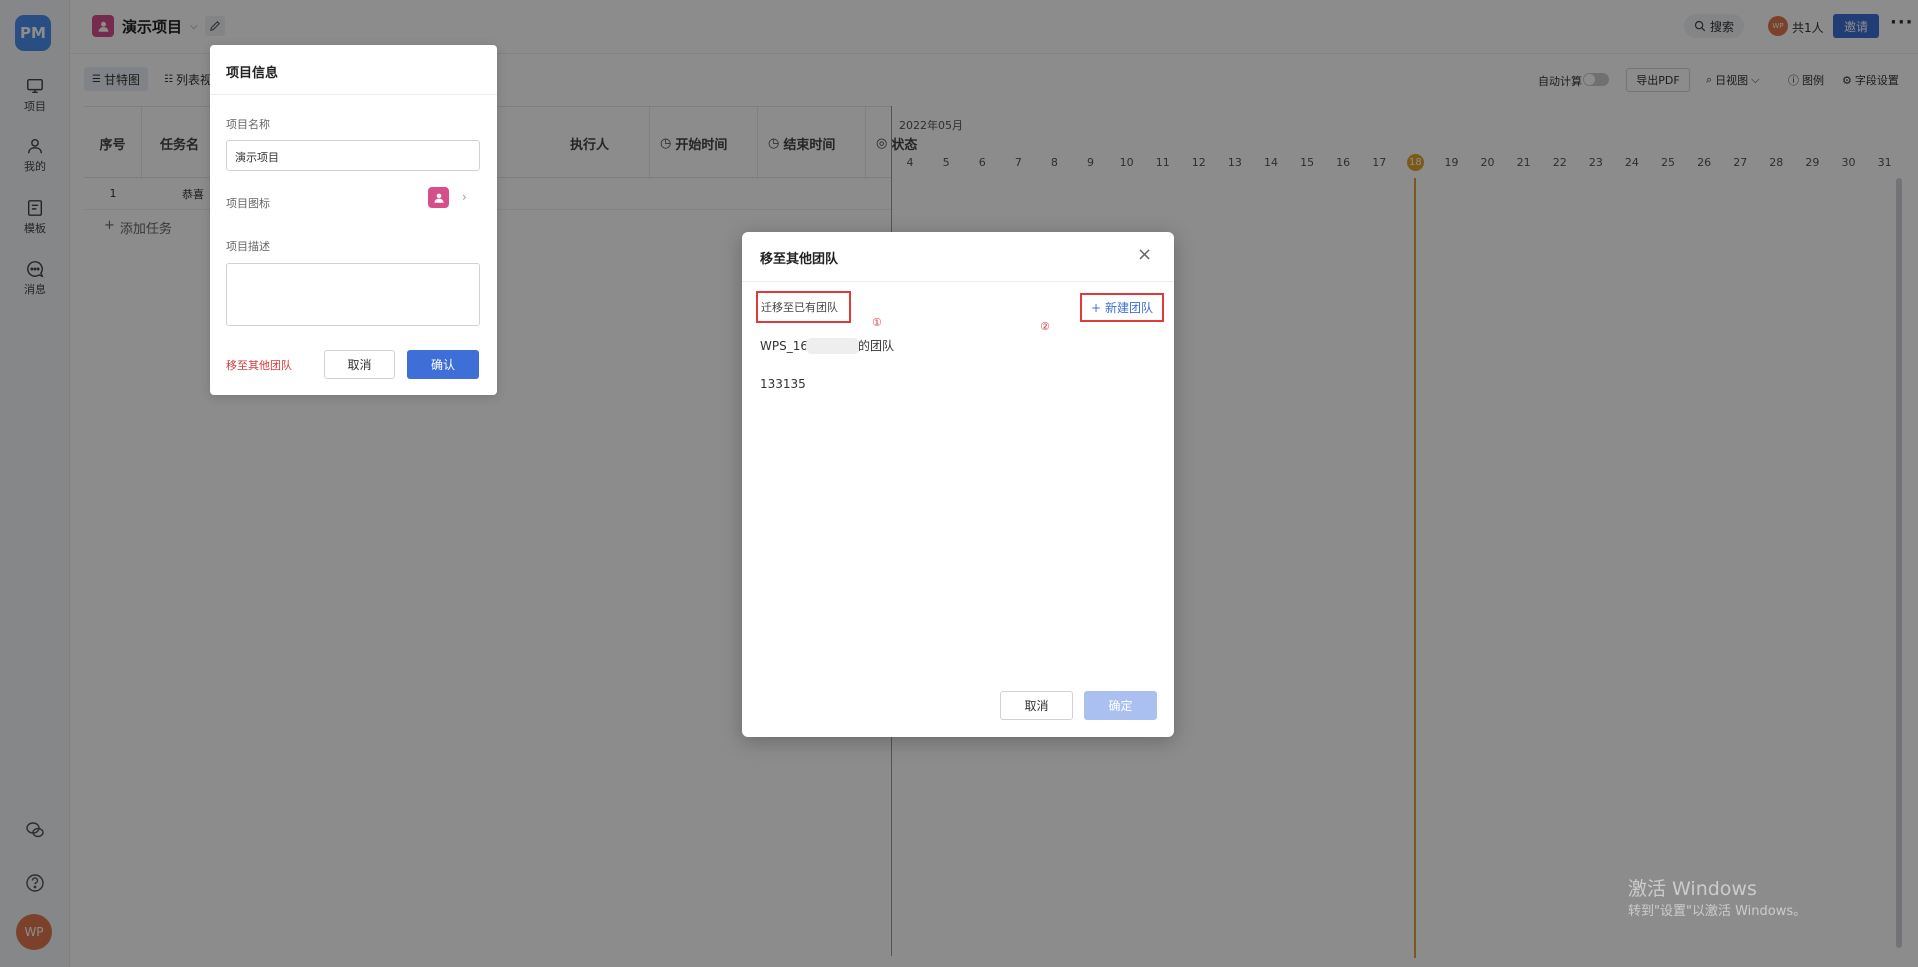 The height and width of the screenshot is (967, 1918). I want to click on project-name-label: 项目名称, so click(248, 124).